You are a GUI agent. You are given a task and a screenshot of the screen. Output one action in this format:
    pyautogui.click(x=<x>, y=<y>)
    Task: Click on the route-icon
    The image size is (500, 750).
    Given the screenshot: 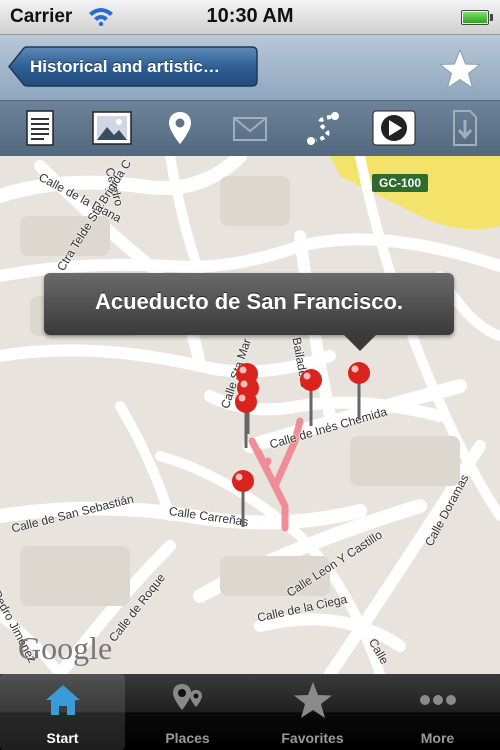 What is the action you would take?
    pyautogui.click(x=323, y=128)
    